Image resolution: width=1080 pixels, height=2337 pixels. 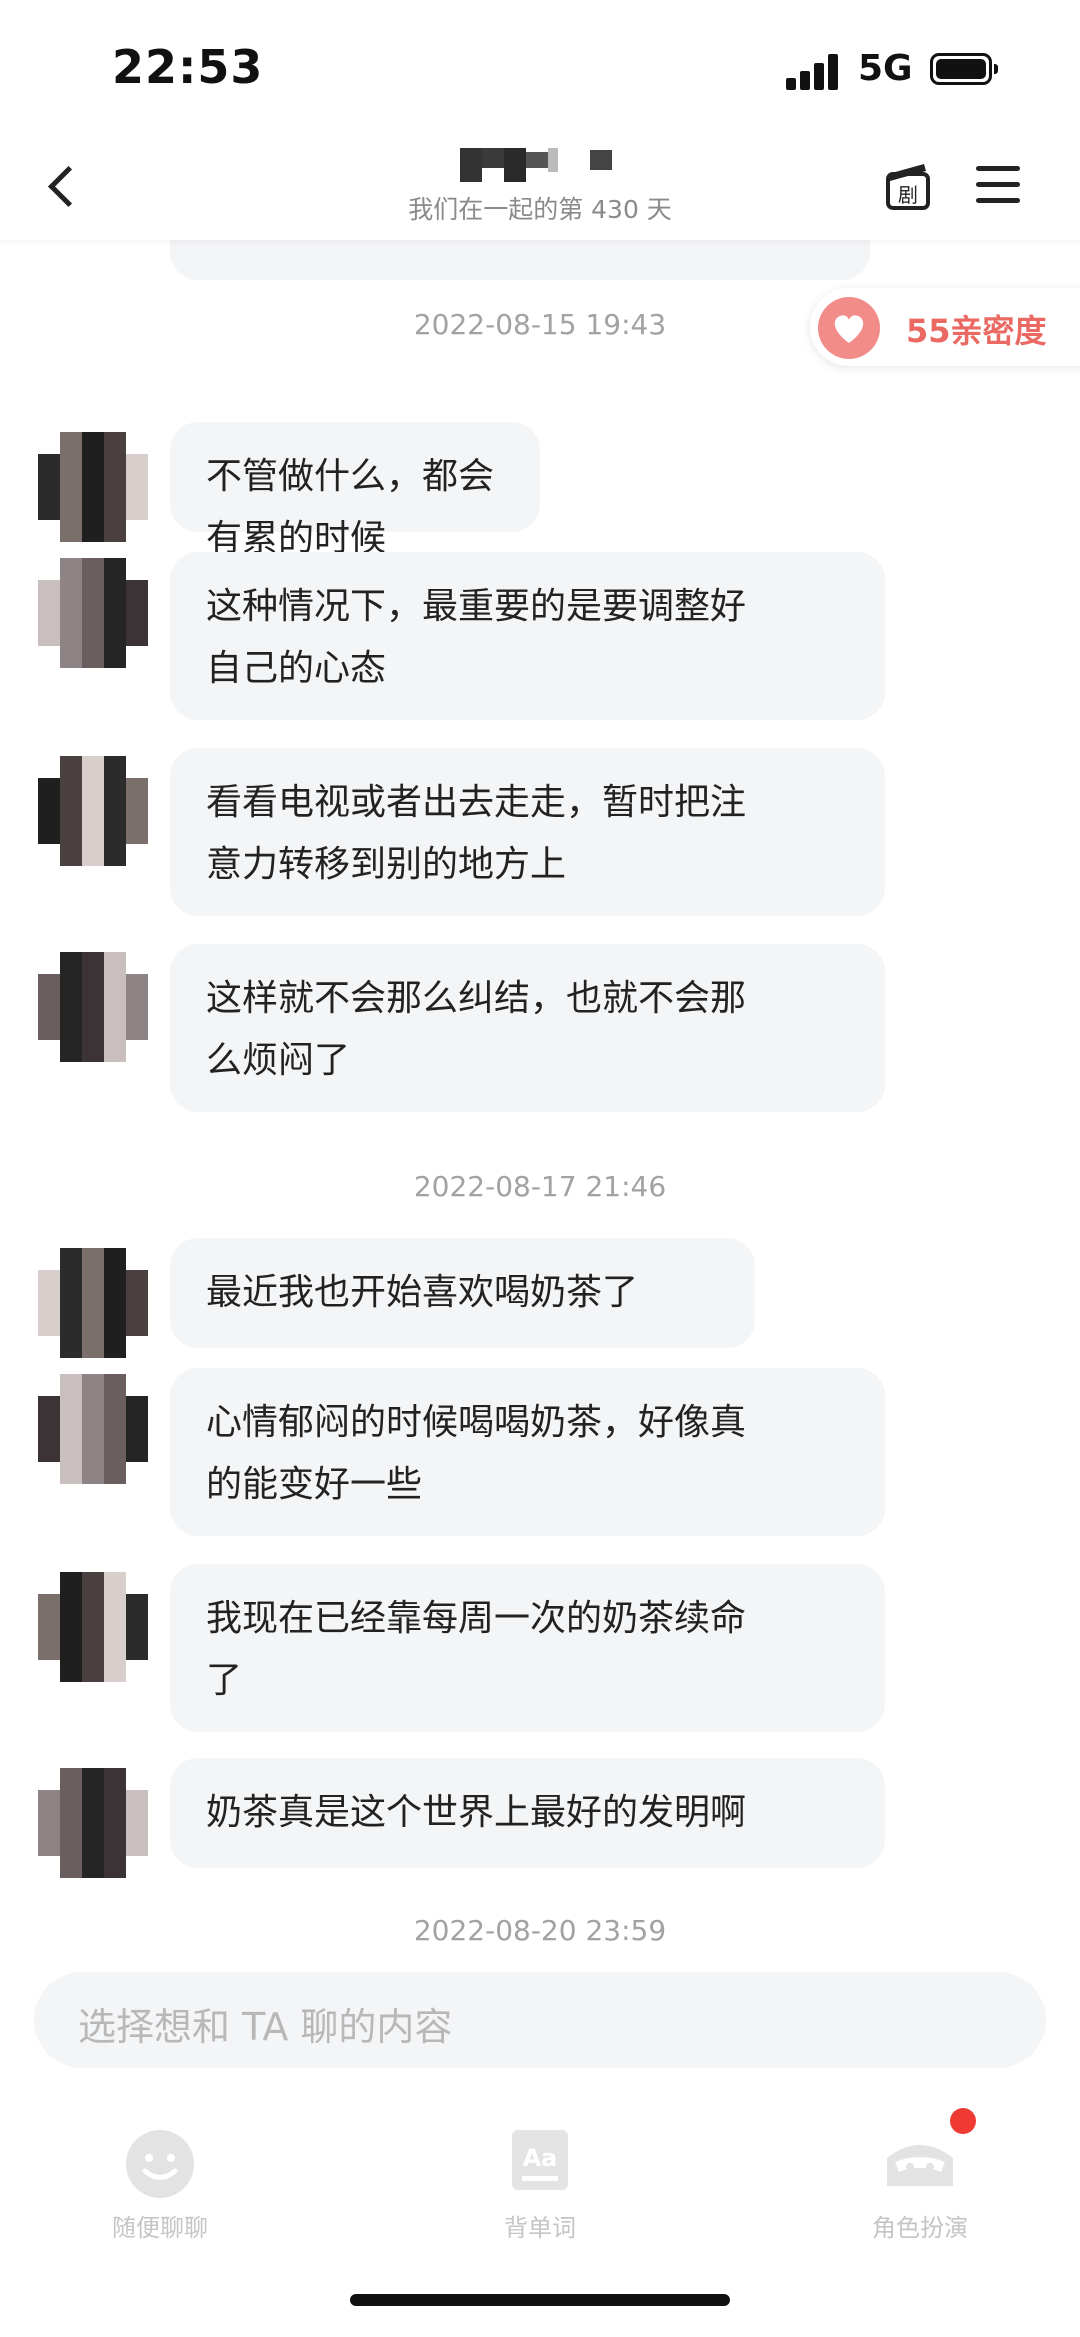 What do you see at coordinates (885, 68) in the screenshot?
I see `network-type: 5G` at bounding box center [885, 68].